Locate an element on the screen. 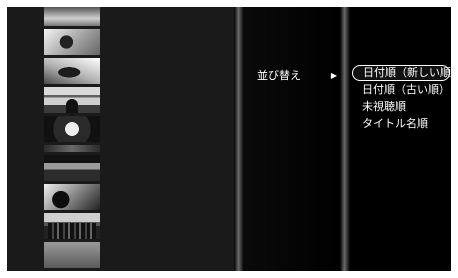 This screenshot has width=458, height=278. sort-option-title: タイトル名順 is located at coordinates (403, 124).